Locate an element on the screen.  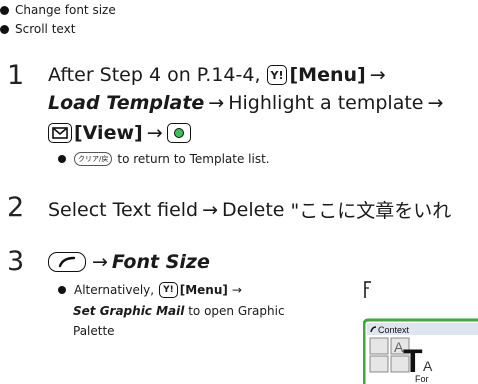
context-label: Context is located at coordinates (394, 330).